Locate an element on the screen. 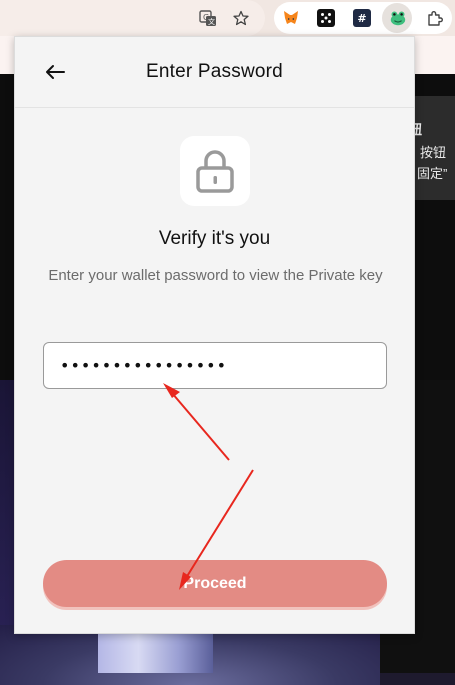 The width and height of the screenshot is (455, 685). svg-text: 文 is located at coordinates (211, 21).